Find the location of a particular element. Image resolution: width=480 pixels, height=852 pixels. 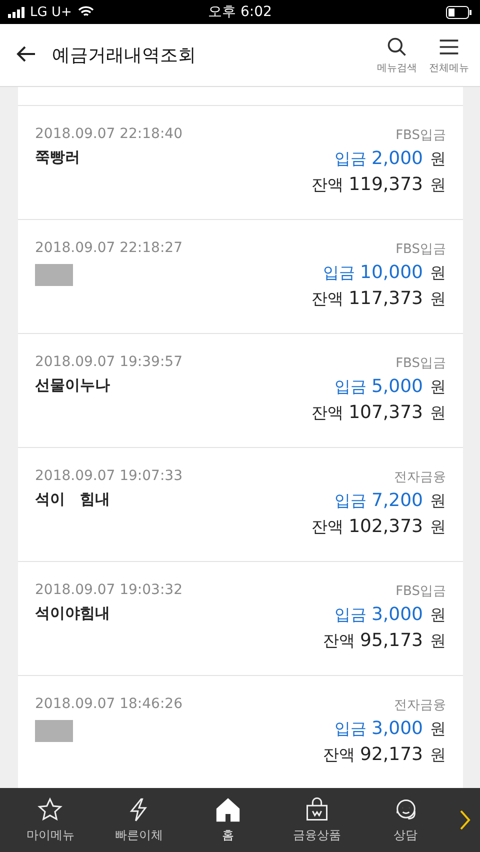

signal-icon is located at coordinates (17, 12).